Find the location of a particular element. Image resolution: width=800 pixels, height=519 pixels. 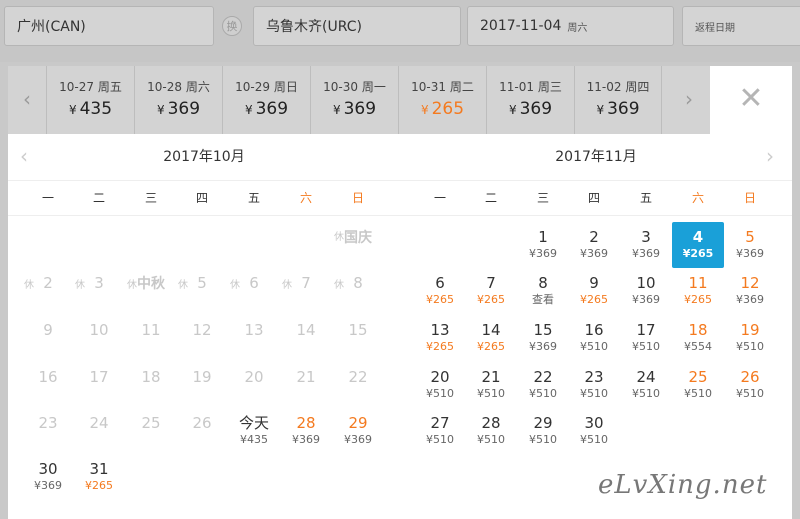

arrival-city-field: 乌鲁木齐(URC) is located at coordinates (357, 26).